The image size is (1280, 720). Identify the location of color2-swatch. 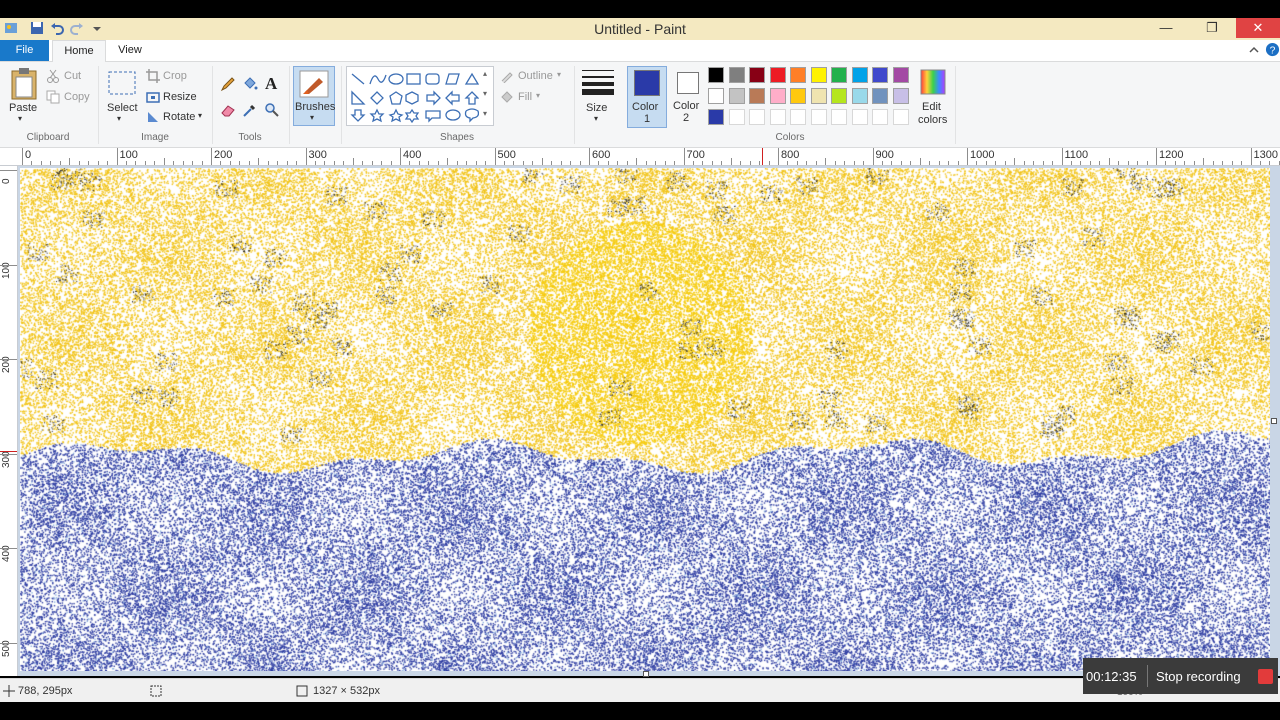
(688, 83).